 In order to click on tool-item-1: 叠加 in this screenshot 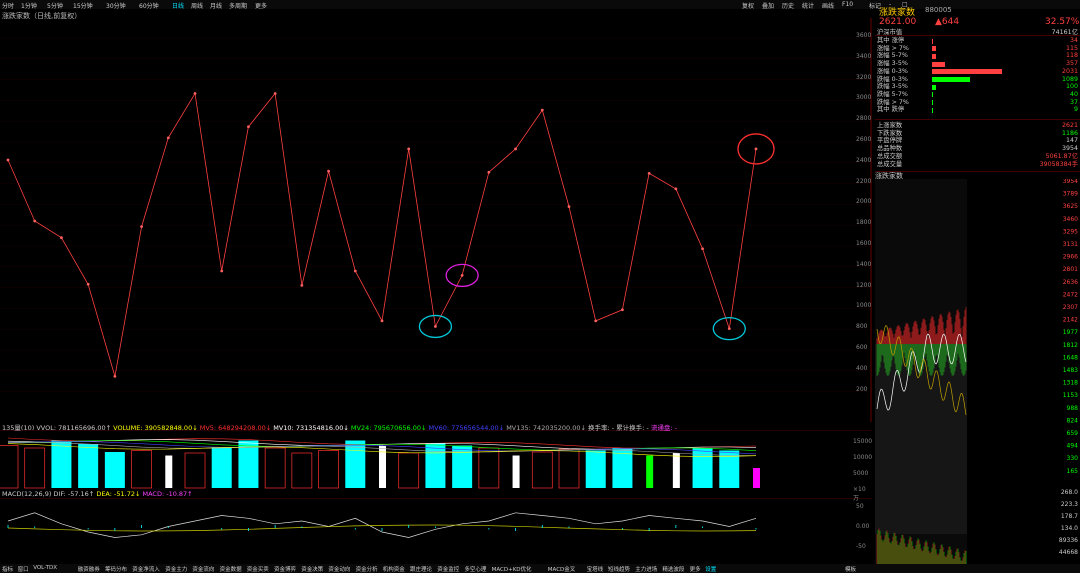, I will do `click(768, 5)`.